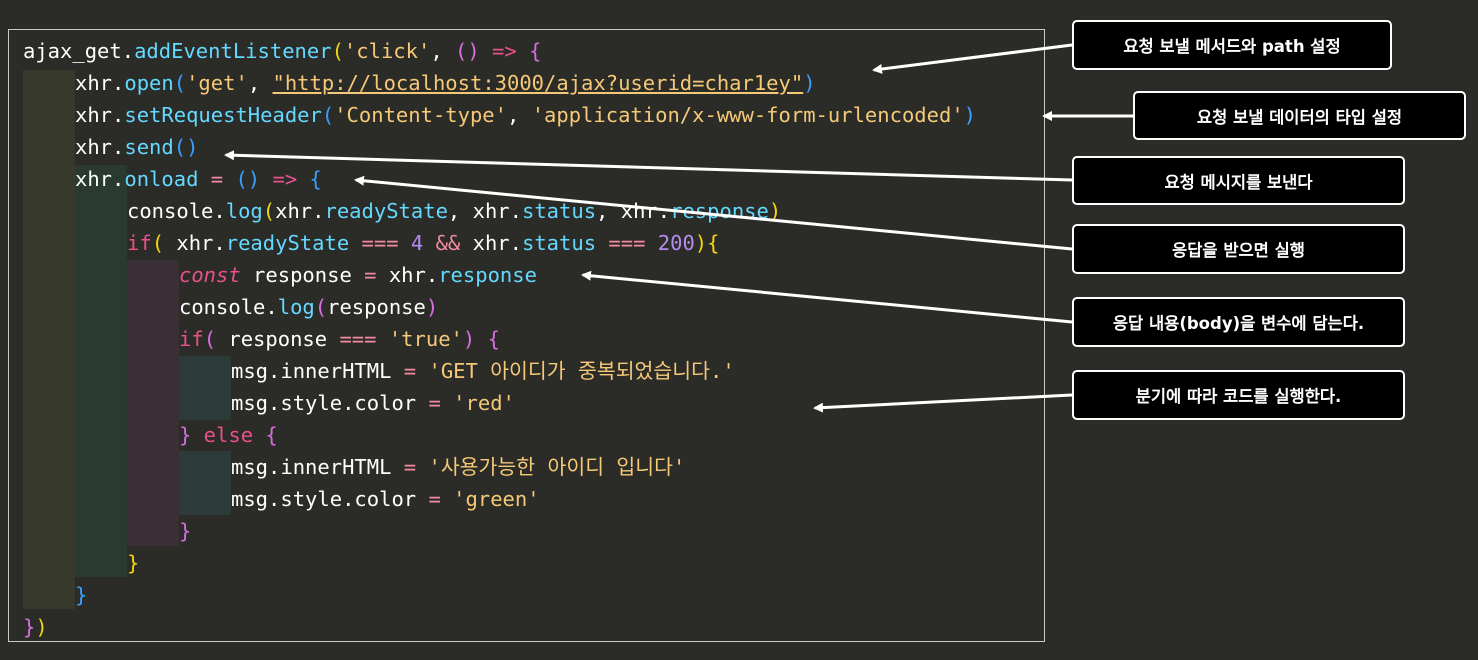 Image resolution: width=1478 pixels, height=660 pixels. Describe the element at coordinates (827, 297) in the screenshot. I see `arrow-response-variable` at that location.